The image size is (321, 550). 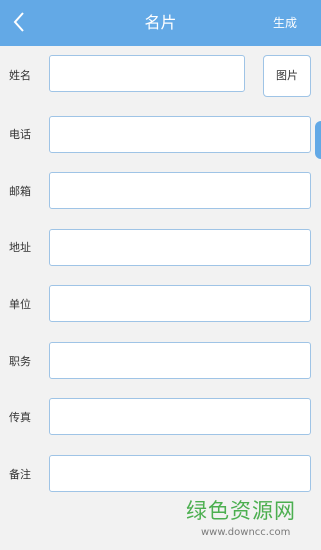 I want to click on email-label: 邮箱, so click(x=20, y=191).